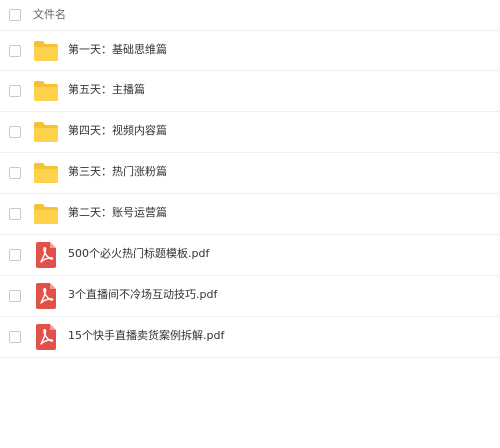 The width and height of the screenshot is (500, 448). I want to click on file-row: 第五天：主播篇, so click(250, 91).